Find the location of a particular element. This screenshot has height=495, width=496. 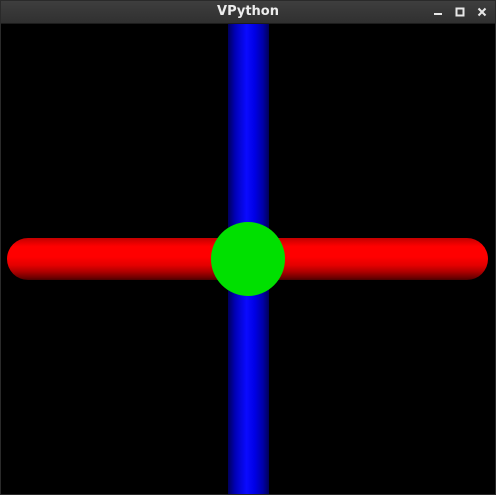

close-icon is located at coordinates (482, 12).